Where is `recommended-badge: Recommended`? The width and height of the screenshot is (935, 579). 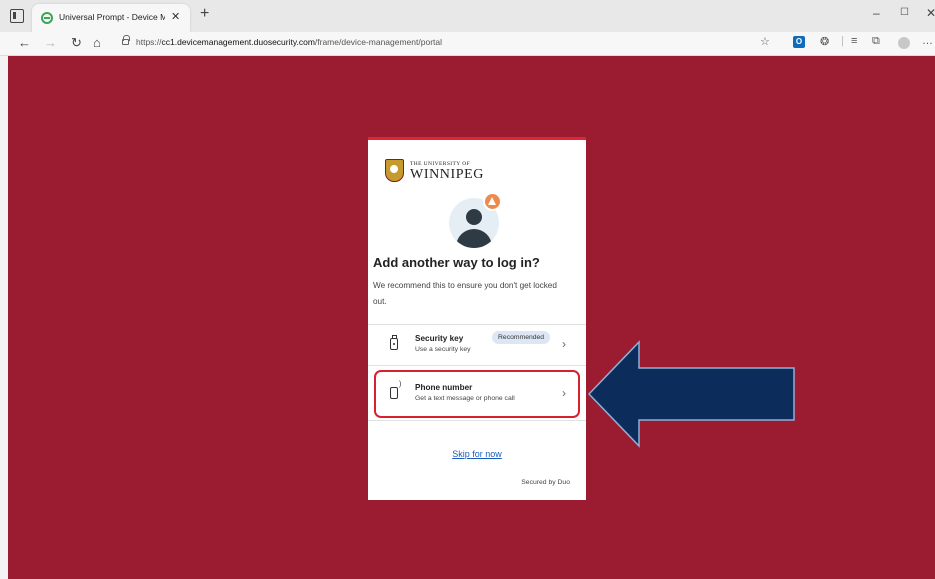 recommended-badge: Recommended is located at coordinates (521, 337).